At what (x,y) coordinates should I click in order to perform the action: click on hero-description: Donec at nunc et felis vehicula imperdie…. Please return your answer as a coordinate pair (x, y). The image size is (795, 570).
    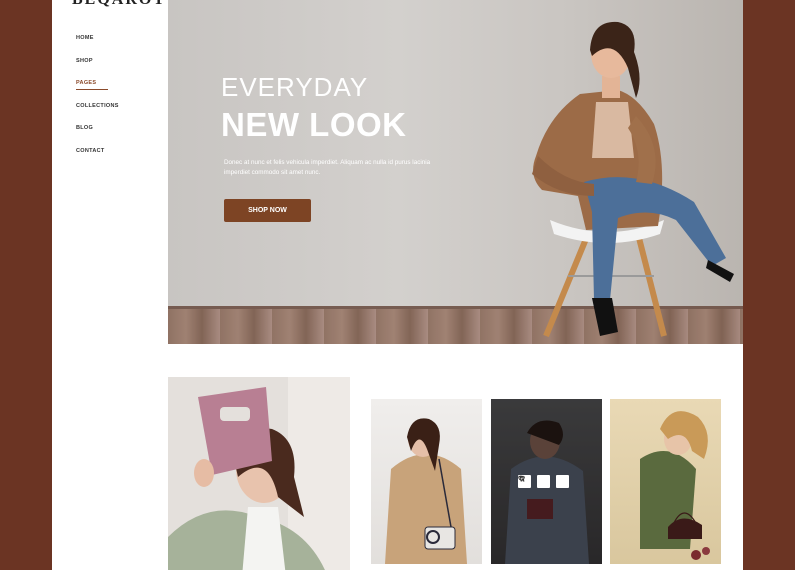
    Looking at the image, I should click on (327, 167).